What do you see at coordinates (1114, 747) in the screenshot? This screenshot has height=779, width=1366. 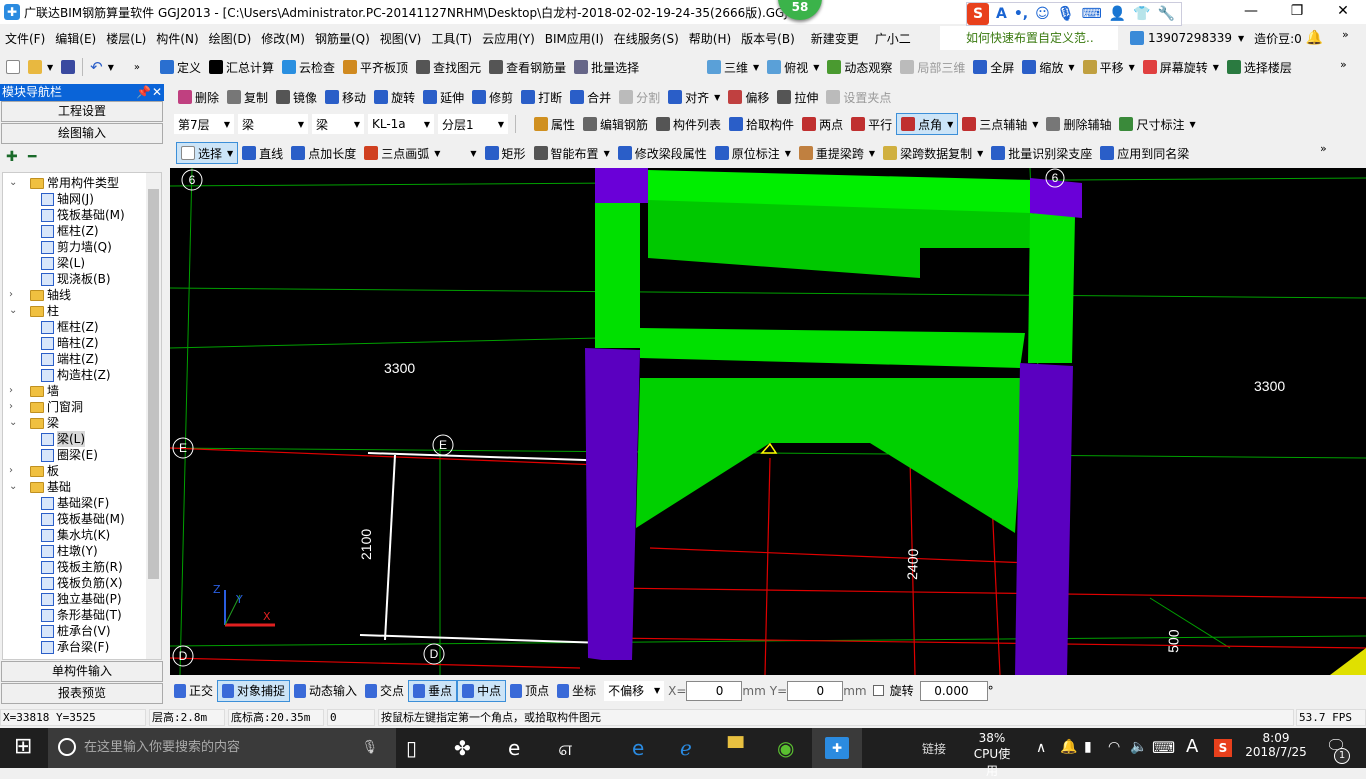 I see `wifi-icon: ◠` at bounding box center [1114, 747].